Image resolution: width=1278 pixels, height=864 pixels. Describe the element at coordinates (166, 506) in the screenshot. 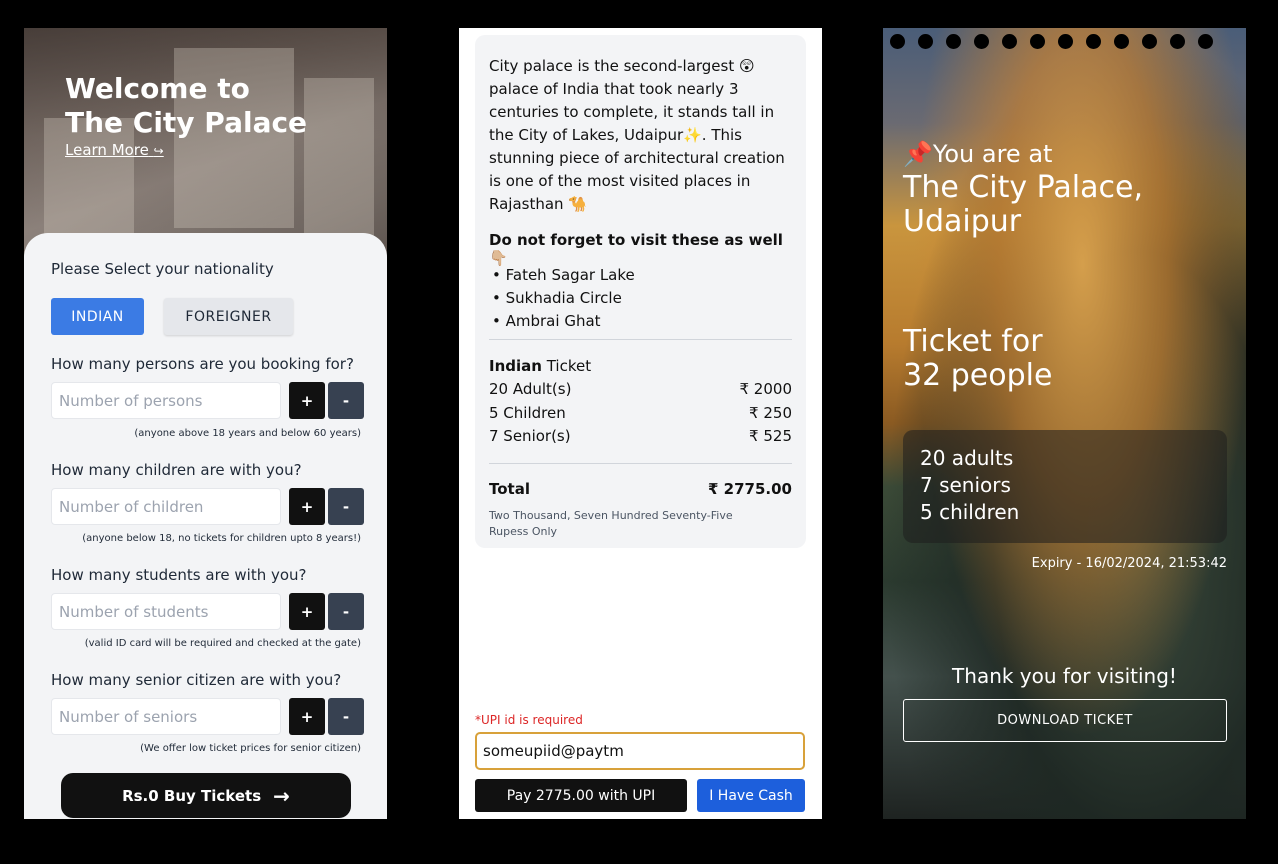

I see `children-input: Number of children` at that location.